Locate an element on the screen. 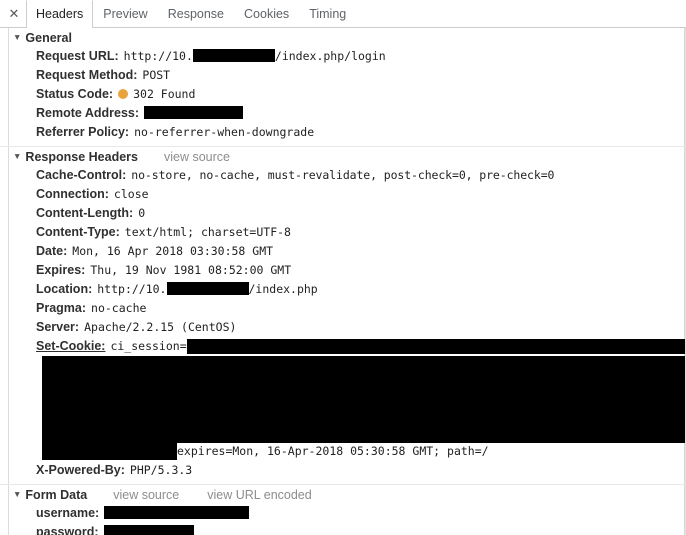 This screenshot has width=686, height=535. value-text: ci_session= is located at coordinates (148, 346).